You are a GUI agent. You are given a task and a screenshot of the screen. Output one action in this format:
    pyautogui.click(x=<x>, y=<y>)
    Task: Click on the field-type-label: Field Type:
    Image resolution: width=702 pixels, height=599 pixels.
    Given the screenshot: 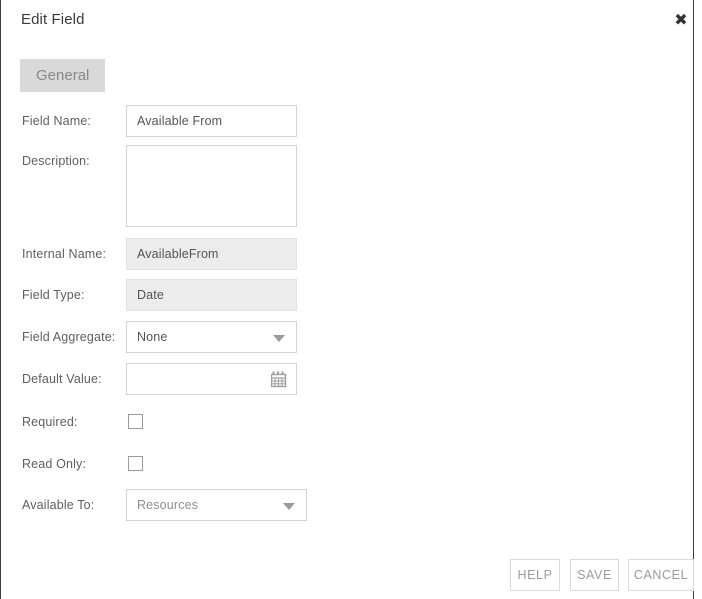 What is the action you would take?
    pyautogui.click(x=53, y=295)
    